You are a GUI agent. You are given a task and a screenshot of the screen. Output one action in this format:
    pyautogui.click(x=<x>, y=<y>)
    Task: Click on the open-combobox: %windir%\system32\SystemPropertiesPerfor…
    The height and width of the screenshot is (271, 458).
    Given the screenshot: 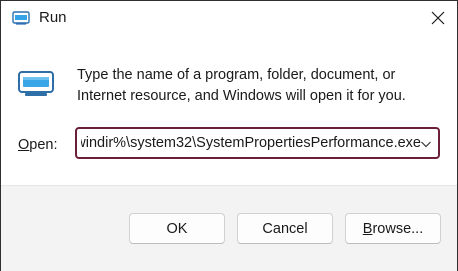 What is the action you would take?
    pyautogui.click(x=257, y=143)
    